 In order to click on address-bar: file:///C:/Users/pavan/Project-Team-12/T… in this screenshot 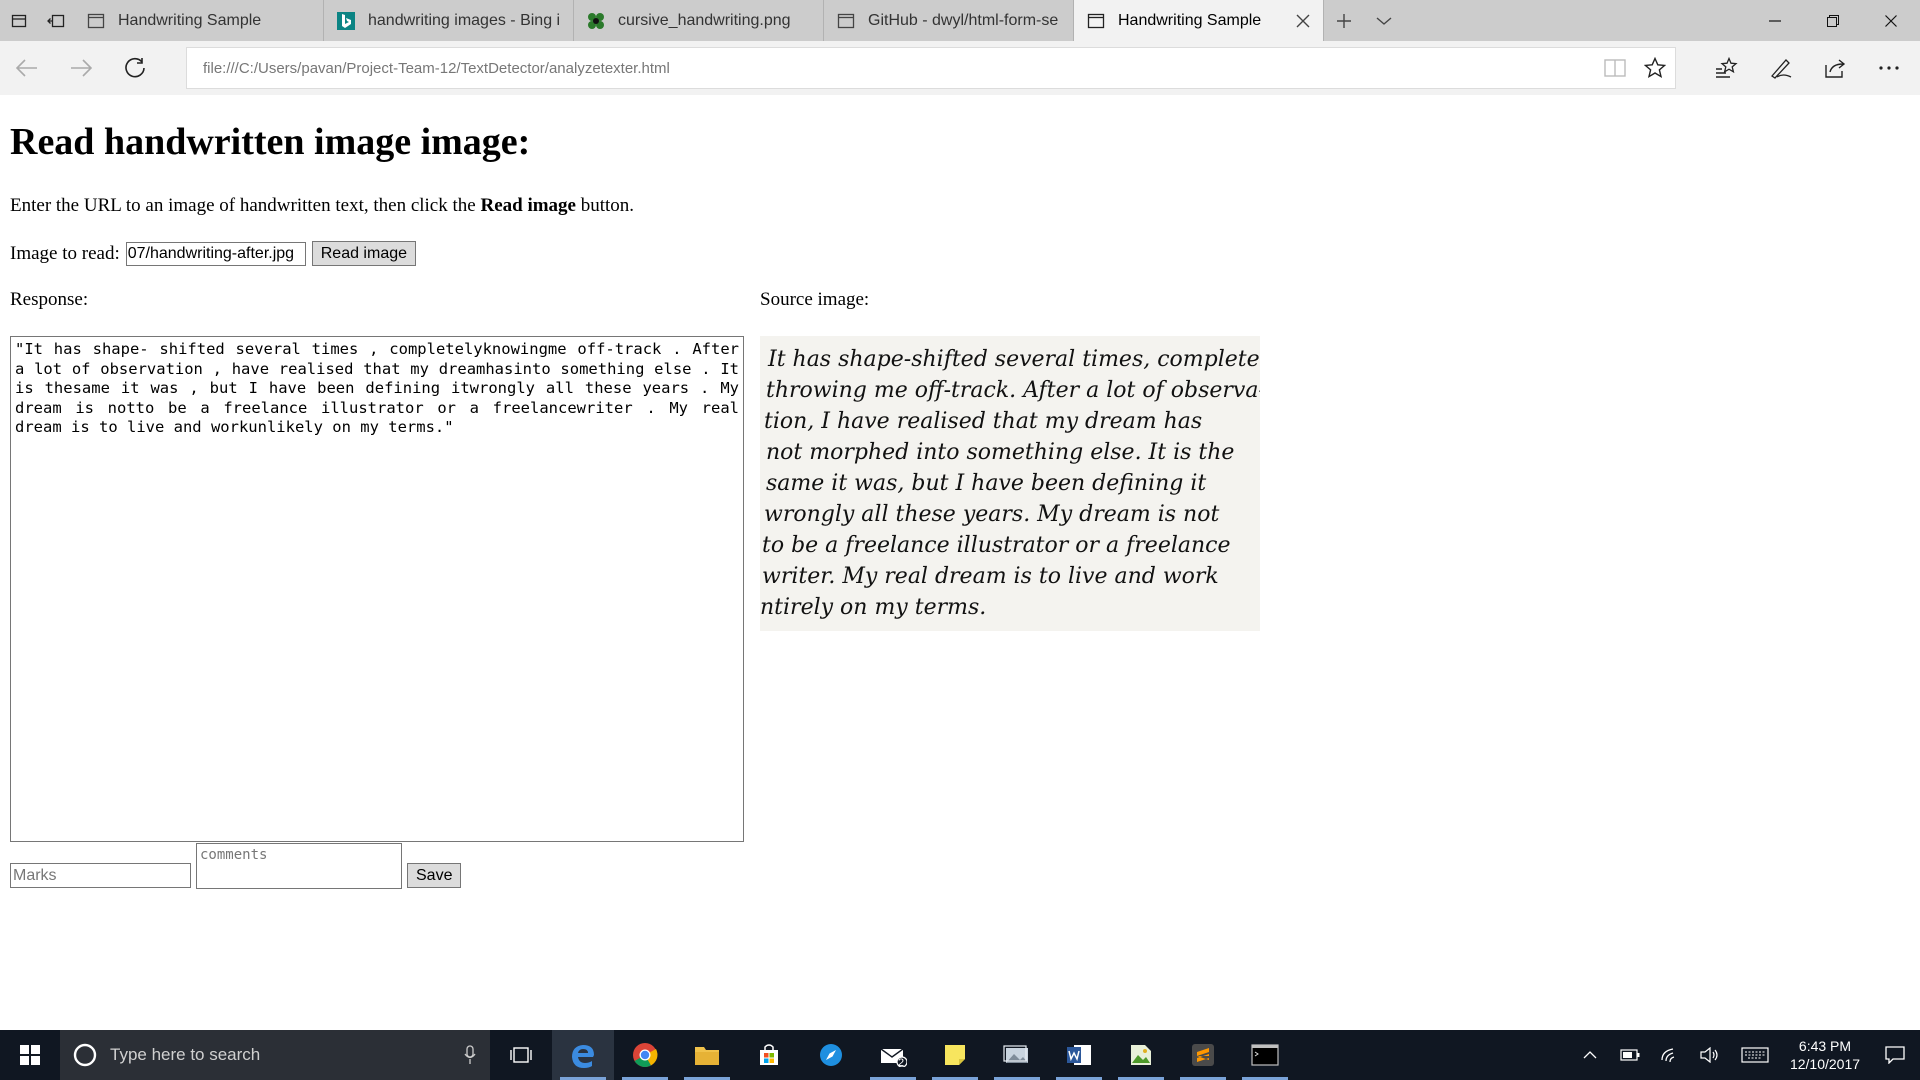, I will do `click(931, 68)`.